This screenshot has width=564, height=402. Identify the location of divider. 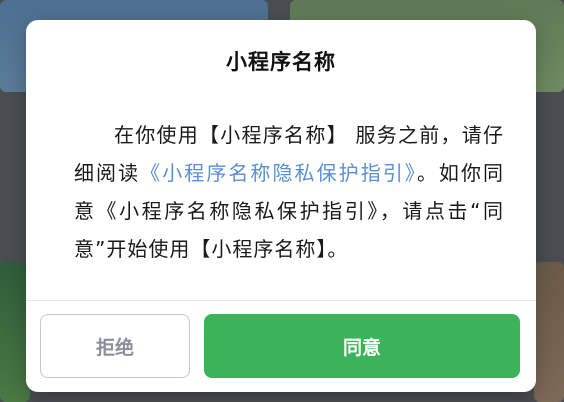
(281, 300).